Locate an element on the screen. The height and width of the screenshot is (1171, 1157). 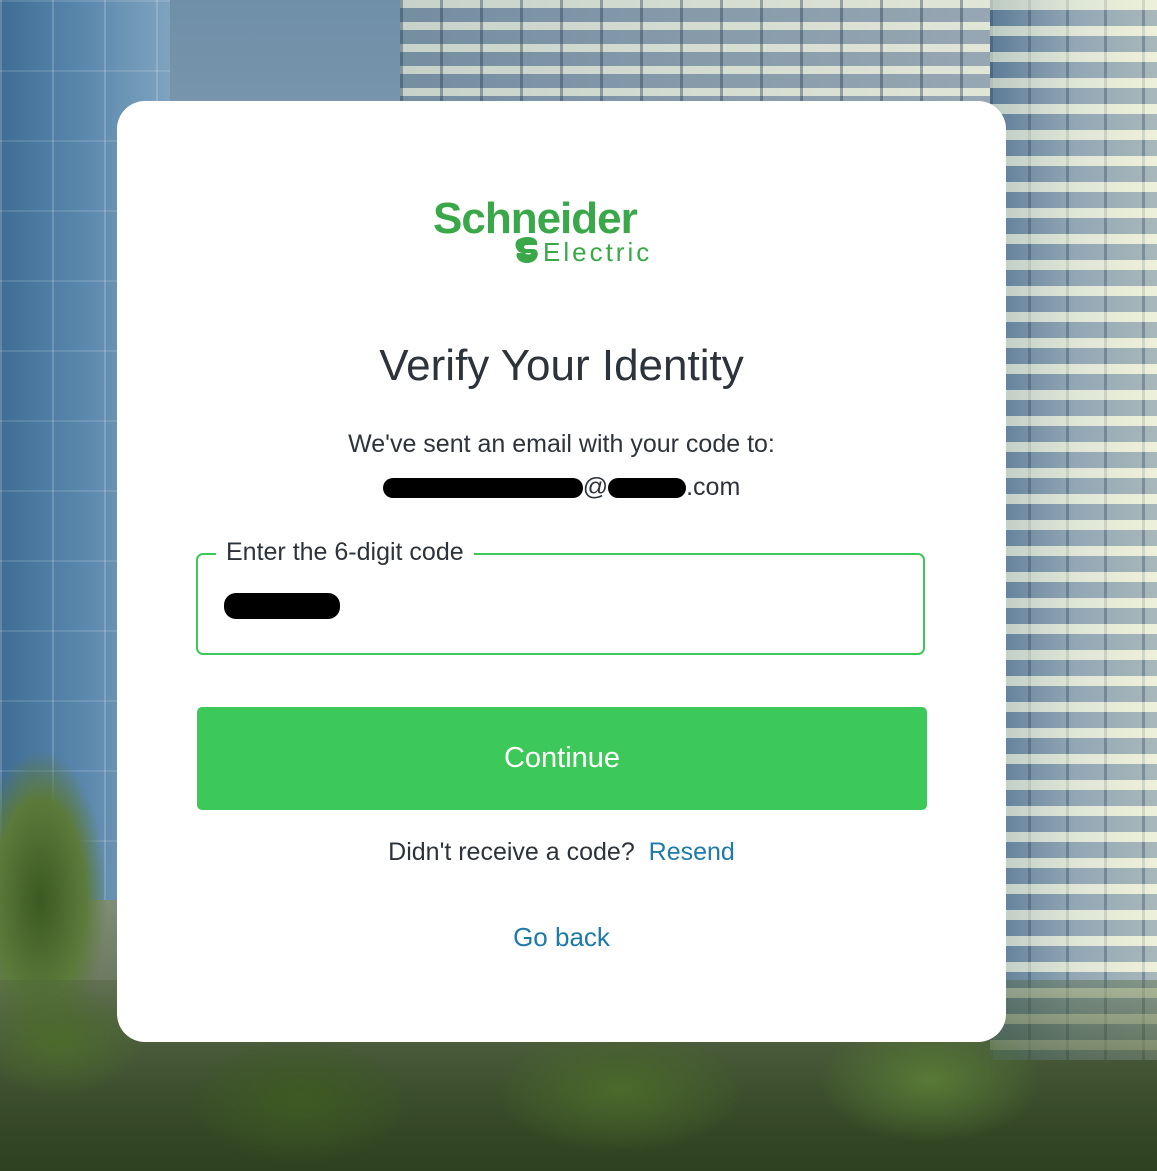
go-back-link: Go back is located at coordinates (561, 937).